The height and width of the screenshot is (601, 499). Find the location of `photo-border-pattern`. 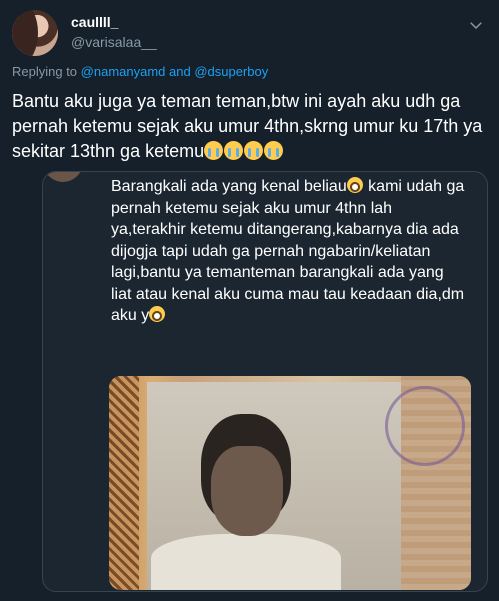

photo-border-pattern is located at coordinates (124, 483).